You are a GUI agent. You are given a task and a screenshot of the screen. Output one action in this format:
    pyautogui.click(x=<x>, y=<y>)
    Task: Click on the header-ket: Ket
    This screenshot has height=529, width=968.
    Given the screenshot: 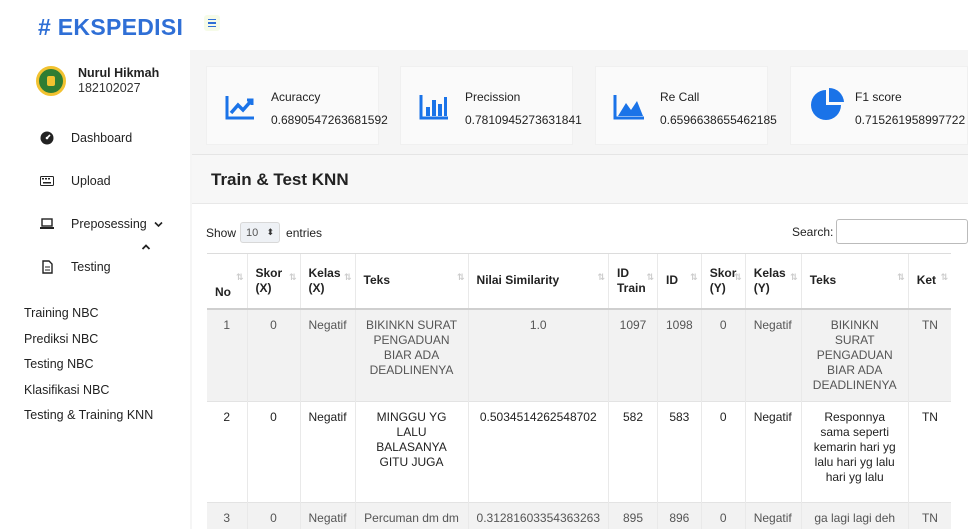 What is the action you would take?
    pyautogui.click(x=929, y=281)
    